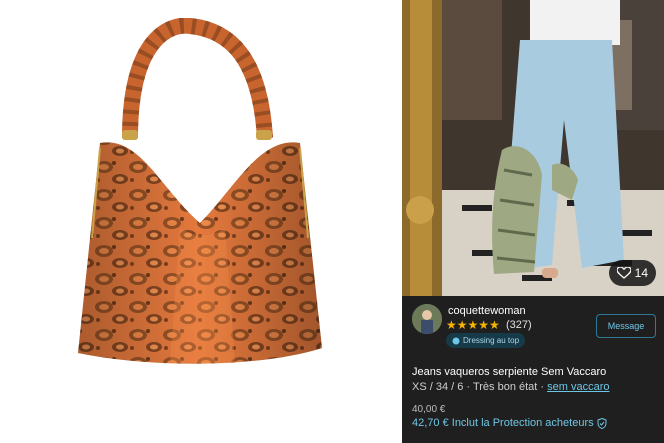 This screenshot has width=664, height=443. What do you see at coordinates (473, 325) in the screenshot?
I see `rating-stars: ★★★★★` at bounding box center [473, 325].